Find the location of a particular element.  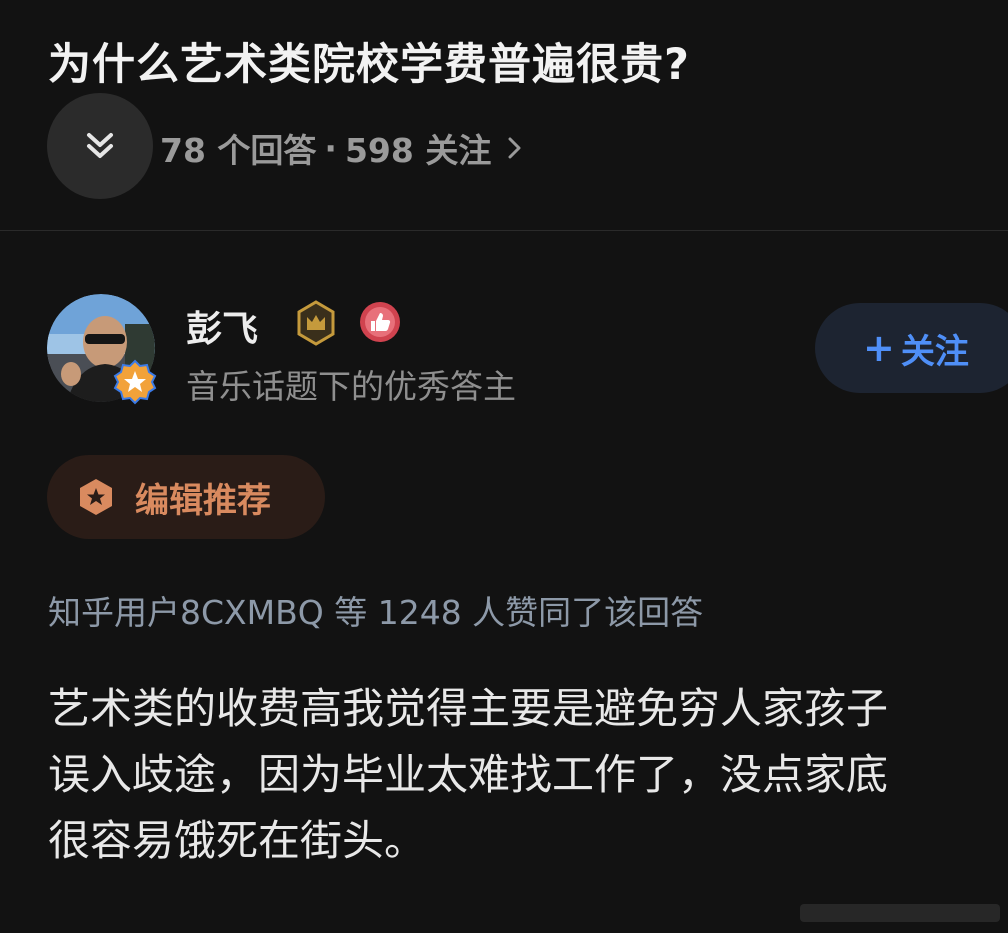

author-name: 彭飞 is located at coordinates (222, 326).